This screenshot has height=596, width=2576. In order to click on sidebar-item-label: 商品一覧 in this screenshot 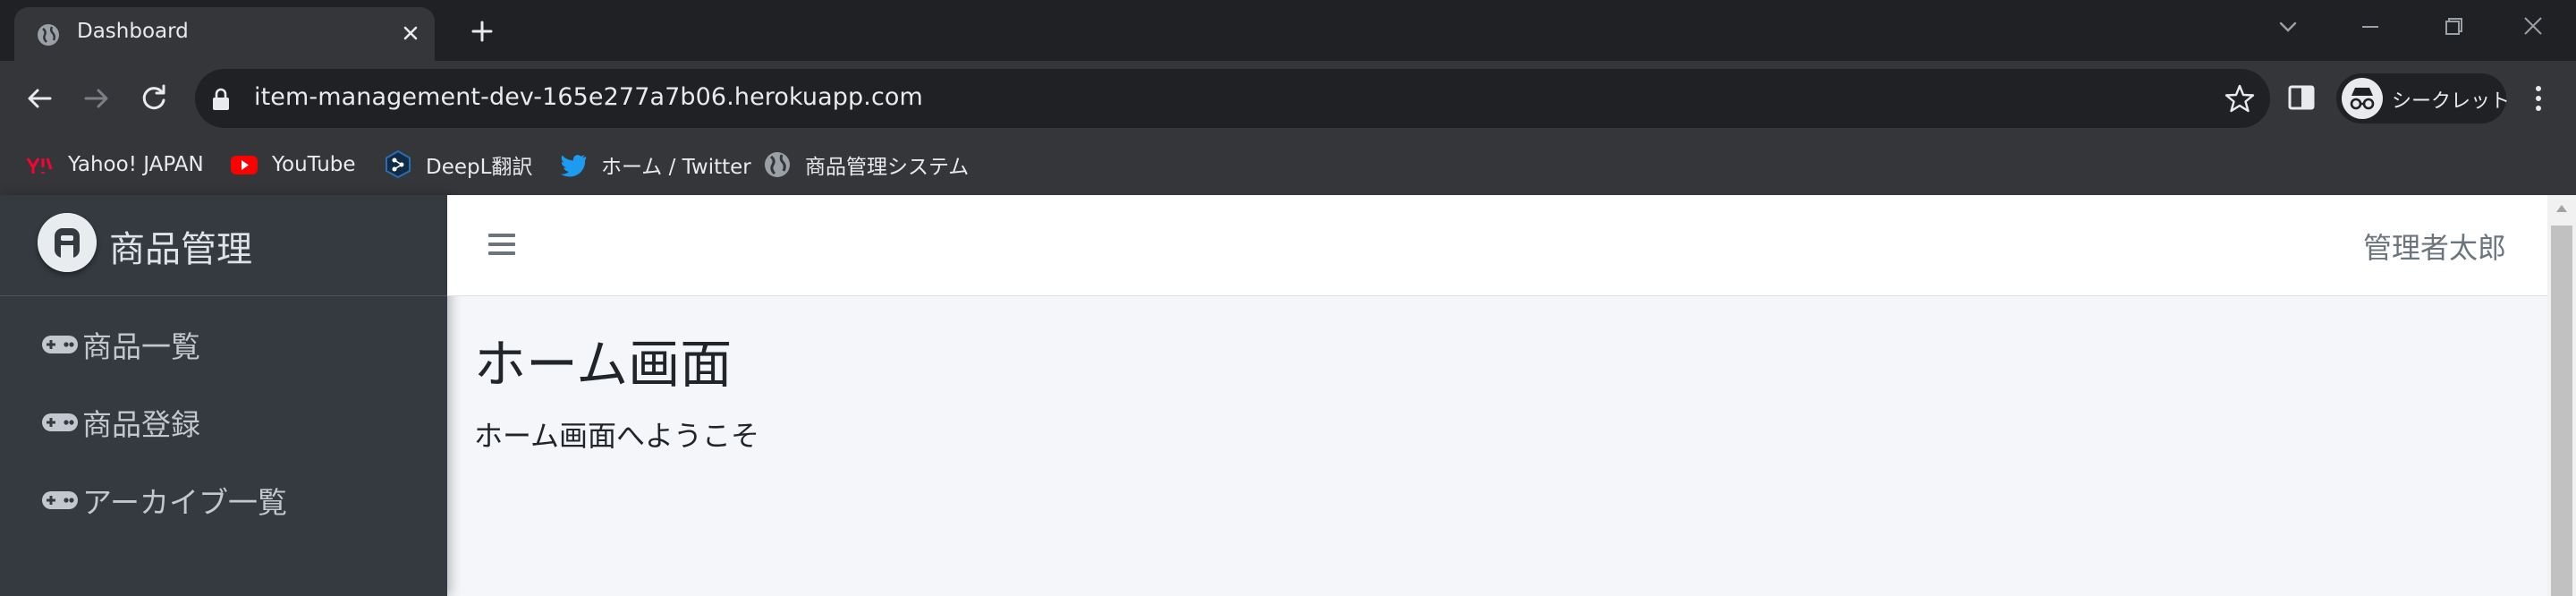, I will do `click(141, 346)`.